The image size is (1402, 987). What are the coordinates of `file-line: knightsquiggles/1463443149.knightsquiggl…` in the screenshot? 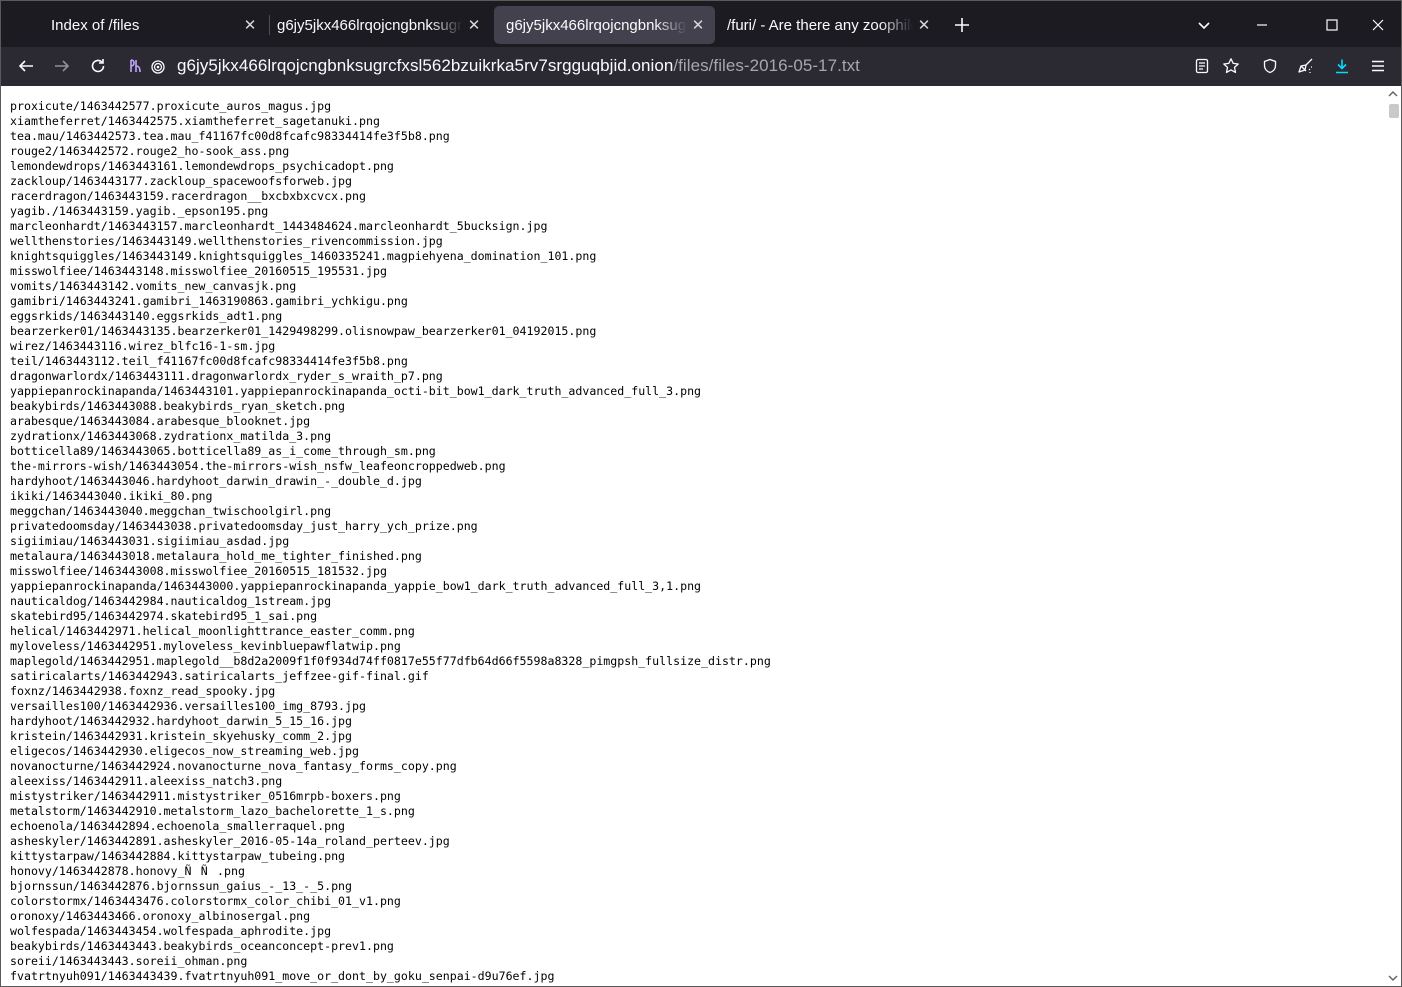 It's located at (303, 256).